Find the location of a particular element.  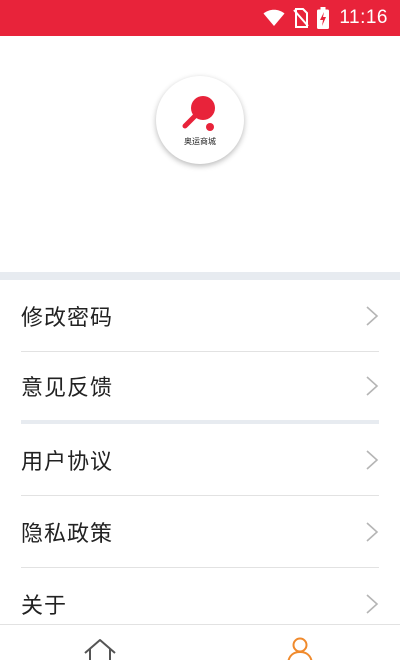

wifi-icon is located at coordinates (274, 18).